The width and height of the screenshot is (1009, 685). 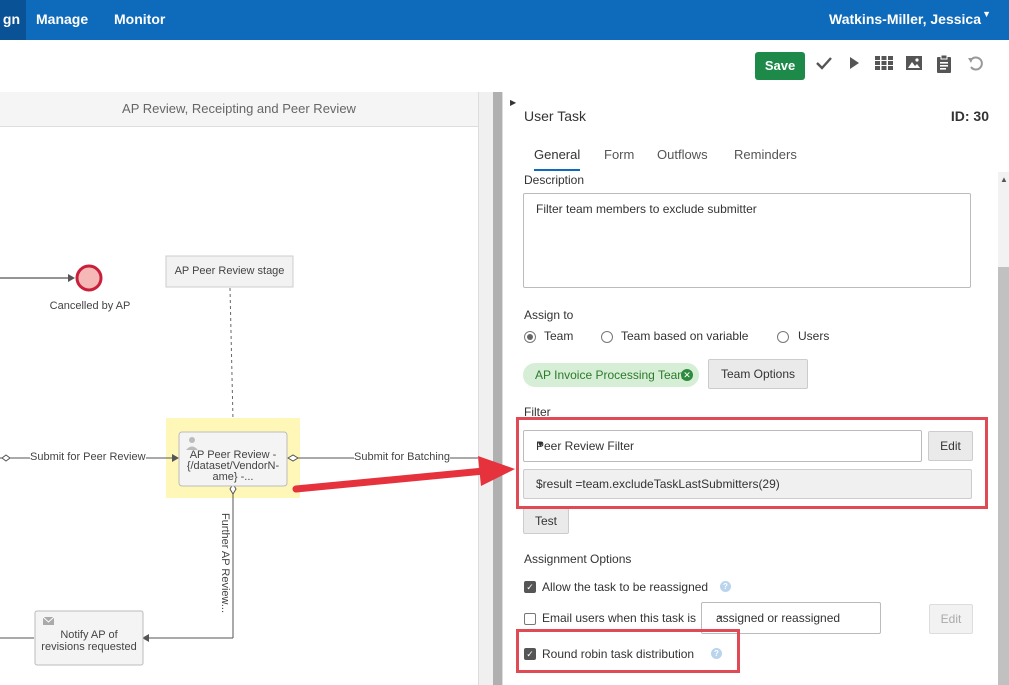 What do you see at coordinates (557, 159) in the screenshot?
I see `tab-general: General` at bounding box center [557, 159].